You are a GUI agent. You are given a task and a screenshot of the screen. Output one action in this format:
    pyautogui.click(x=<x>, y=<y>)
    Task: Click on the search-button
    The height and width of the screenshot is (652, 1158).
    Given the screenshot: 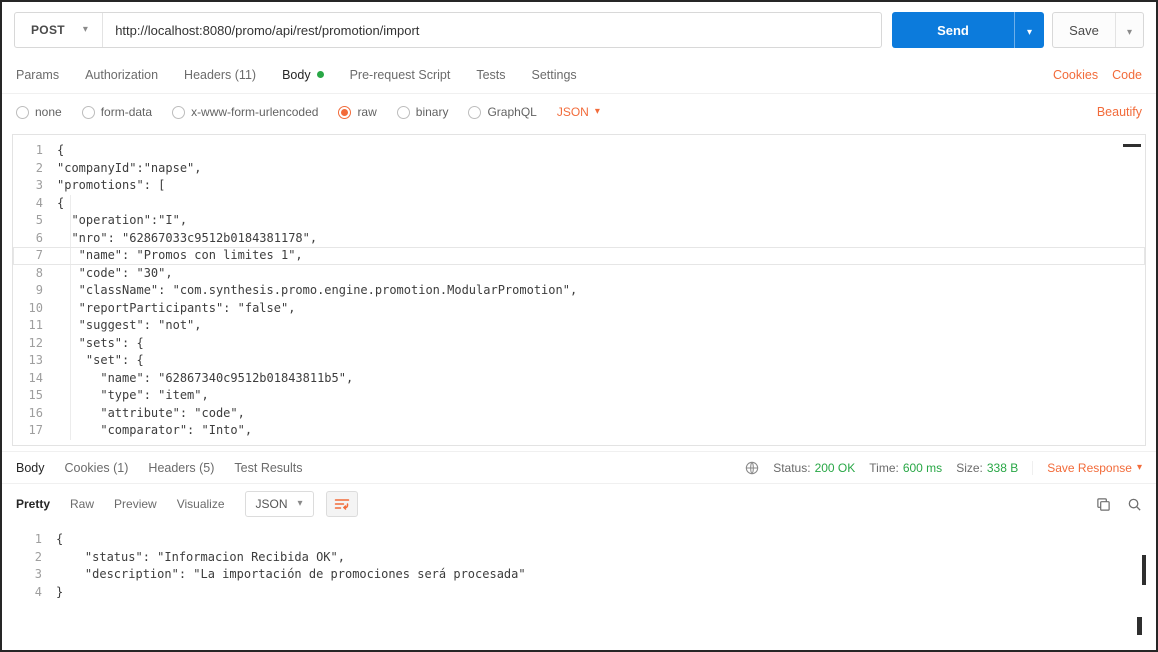 What is the action you would take?
    pyautogui.click(x=1134, y=504)
    